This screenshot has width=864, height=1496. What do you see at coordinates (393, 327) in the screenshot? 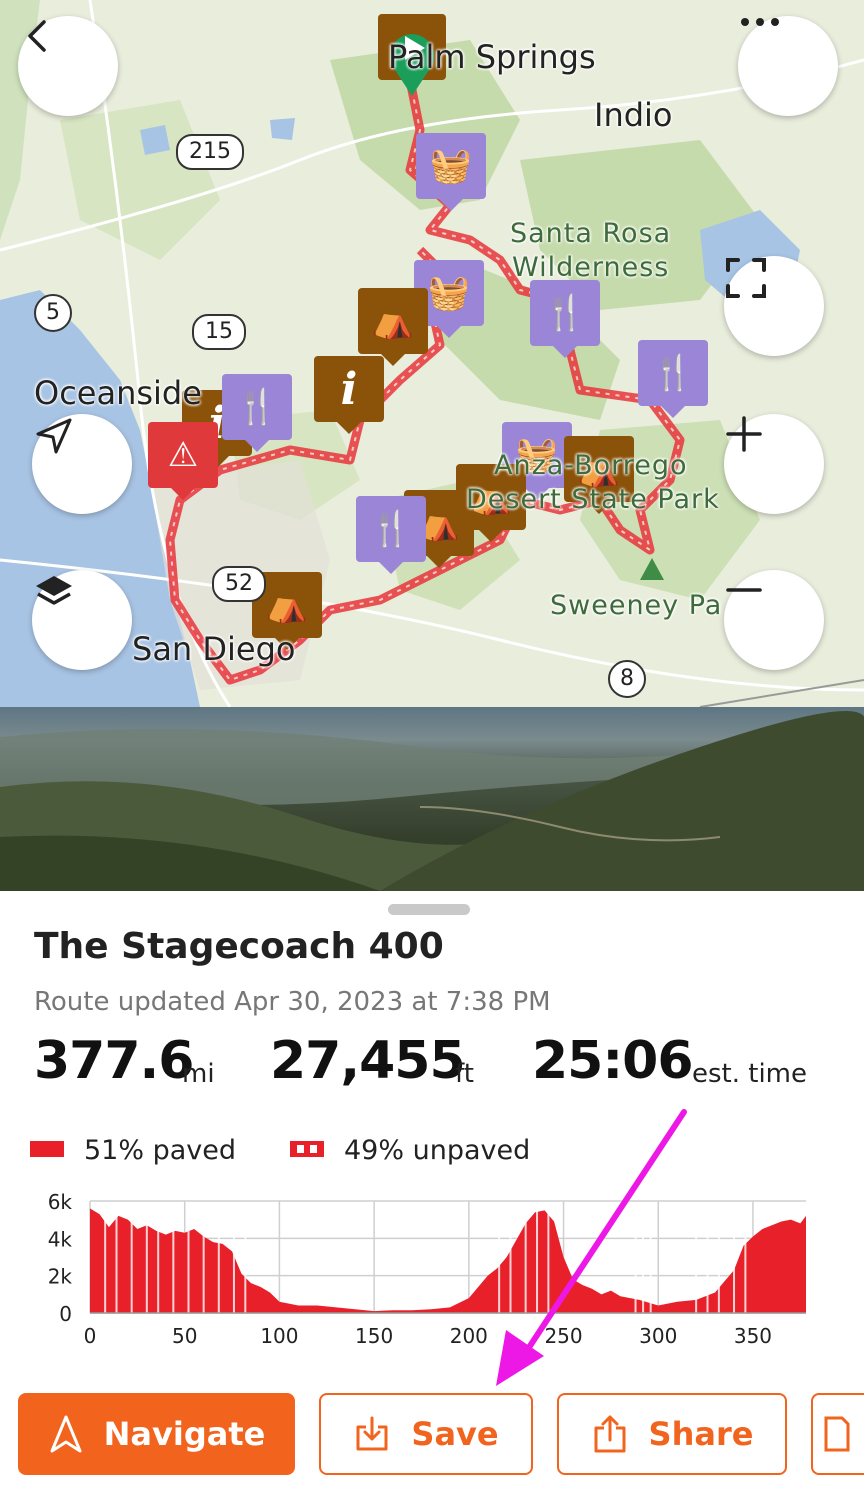
I see `campsite-poi-icon: ⛺` at bounding box center [393, 327].